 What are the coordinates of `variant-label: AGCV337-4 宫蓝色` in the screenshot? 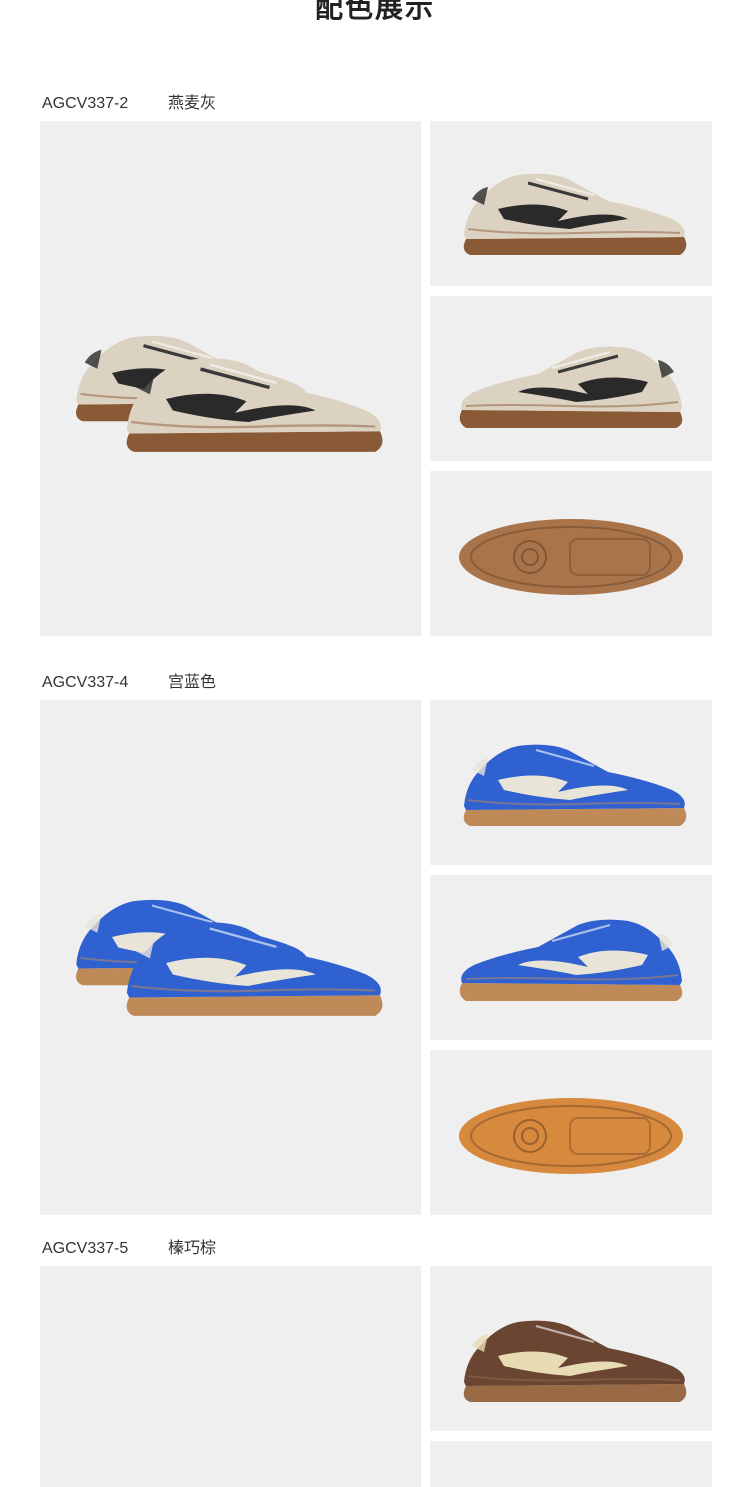 It's located at (129, 680).